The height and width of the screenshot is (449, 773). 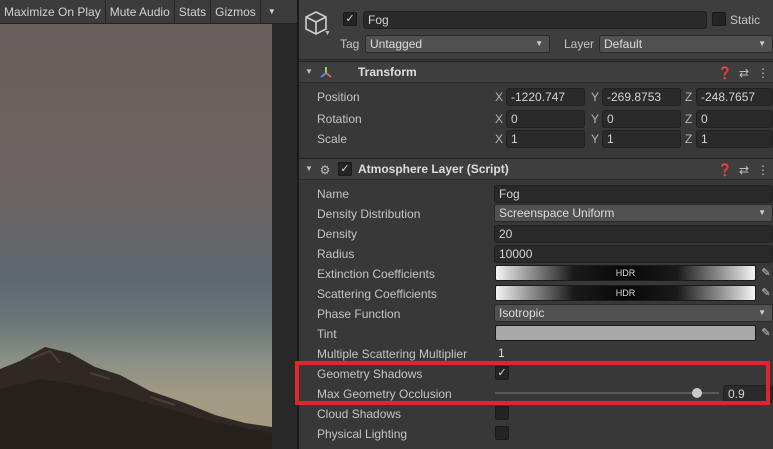 I want to click on rotation-x-field: 0, so click(x=545, y=119).